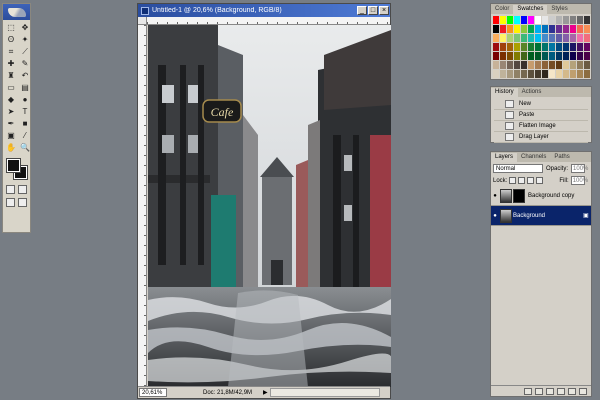  Describe the element at coordinates (11, 124) in the screenshot. I see `pen-tool-icon: ✒` at that location.